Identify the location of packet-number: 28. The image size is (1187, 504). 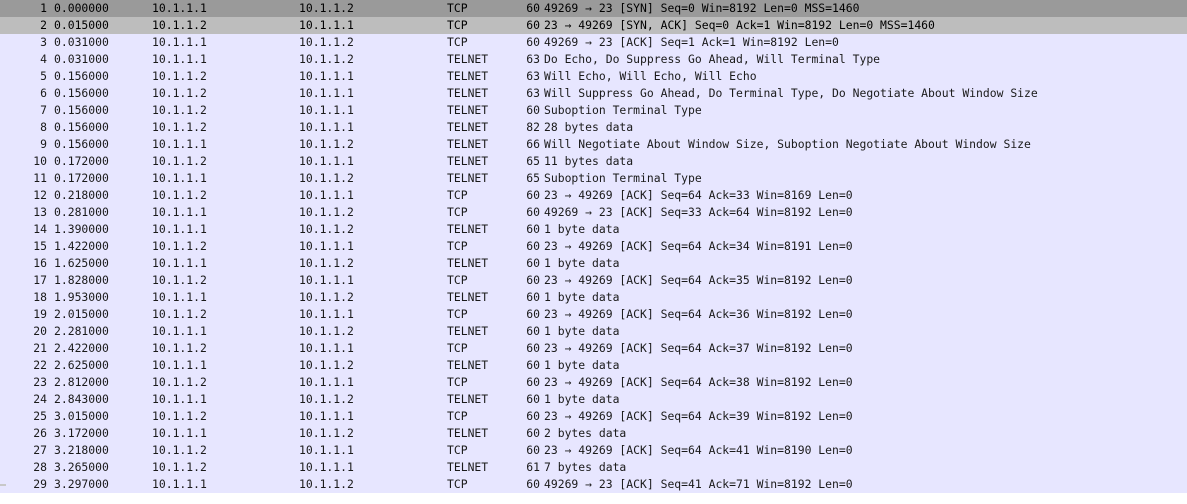
(40, 467).